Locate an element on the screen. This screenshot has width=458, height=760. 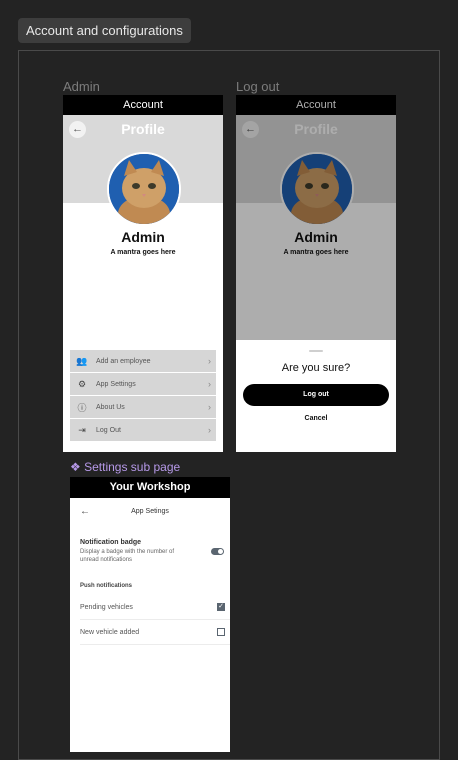
account-top-bar: Account is located at coordinates (143, 105).